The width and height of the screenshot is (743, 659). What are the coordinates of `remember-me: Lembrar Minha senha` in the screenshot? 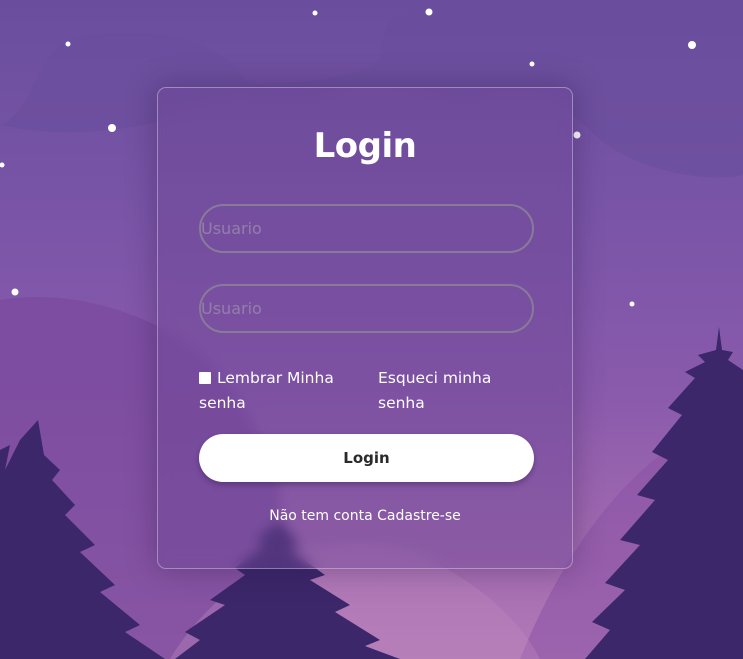 It's located at (284, 391).